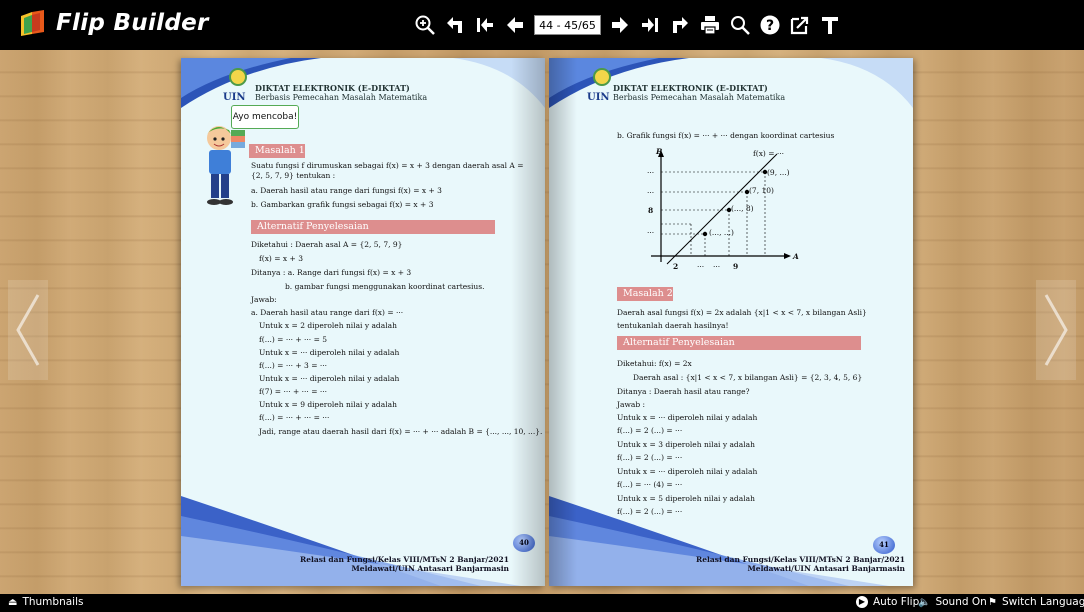 The width and height of the screenshot is (1084, 612). Describe the element at coordinates (1042, 602) in the screenshot. I see `switch-language-label: Switch Language` at that location.